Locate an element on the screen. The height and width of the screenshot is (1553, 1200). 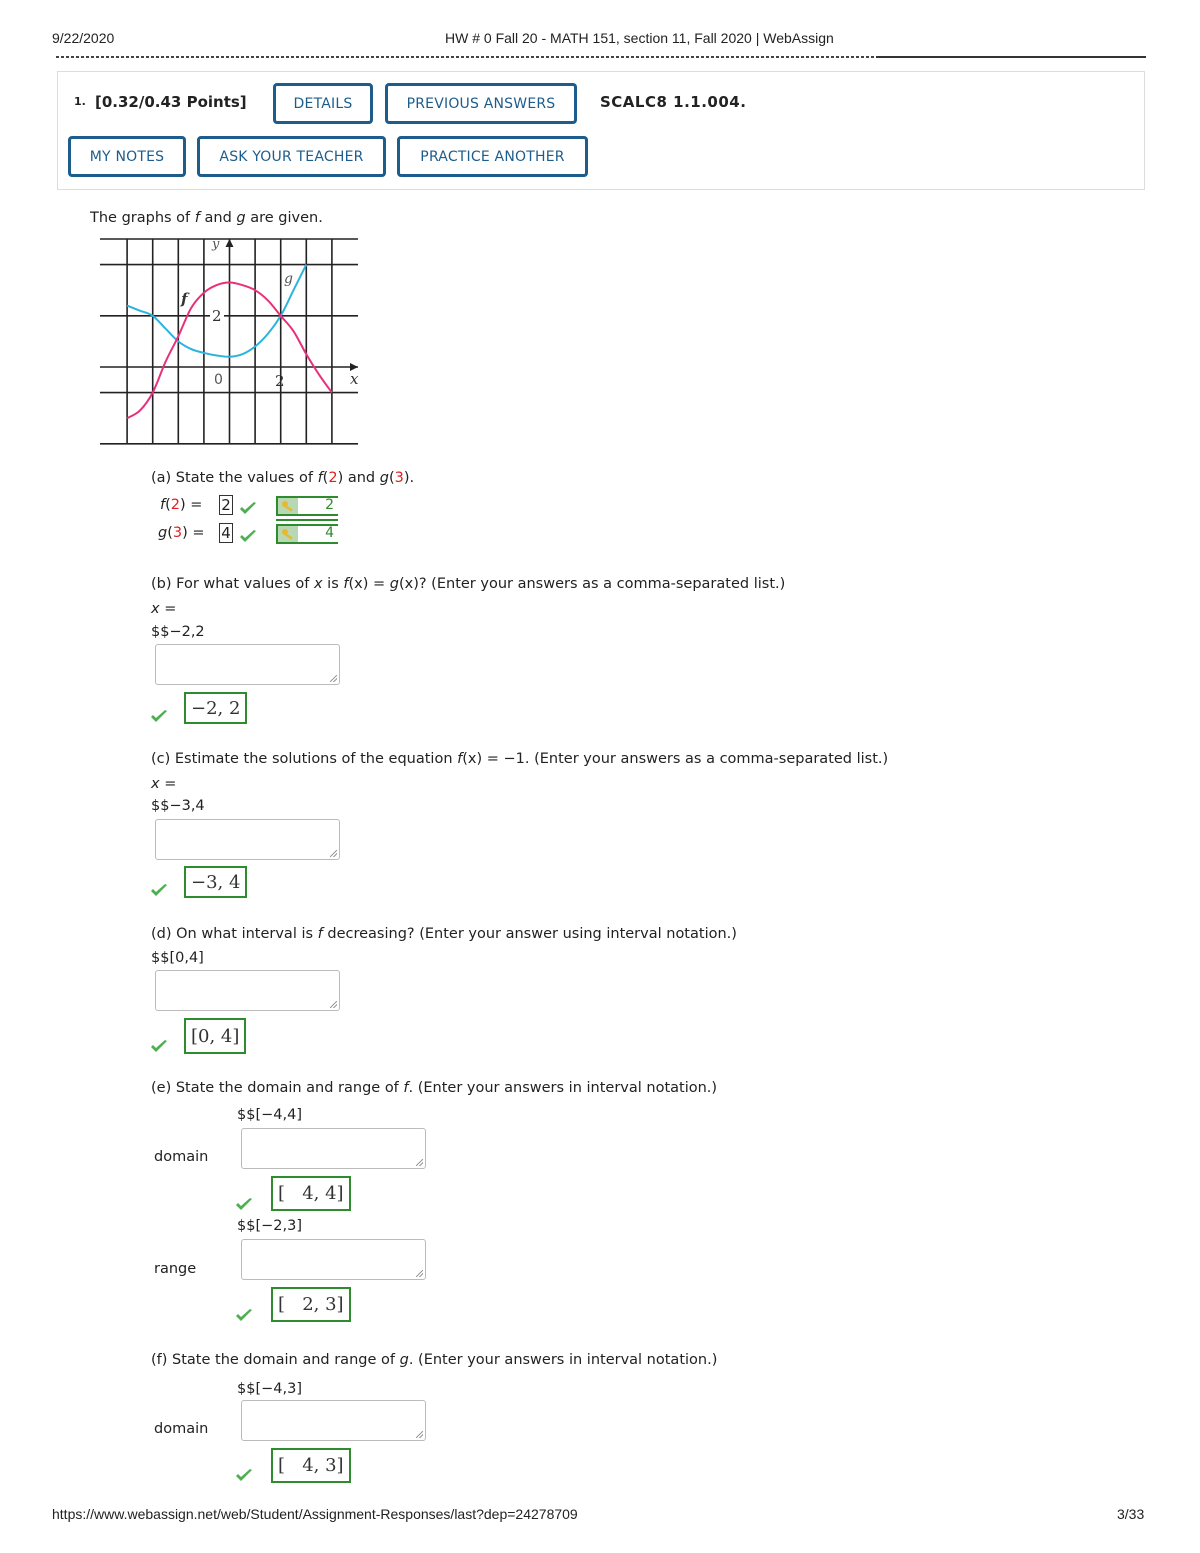
part-e-domain-raw: $$[−4,4] is located at coordinates (269, 1115).